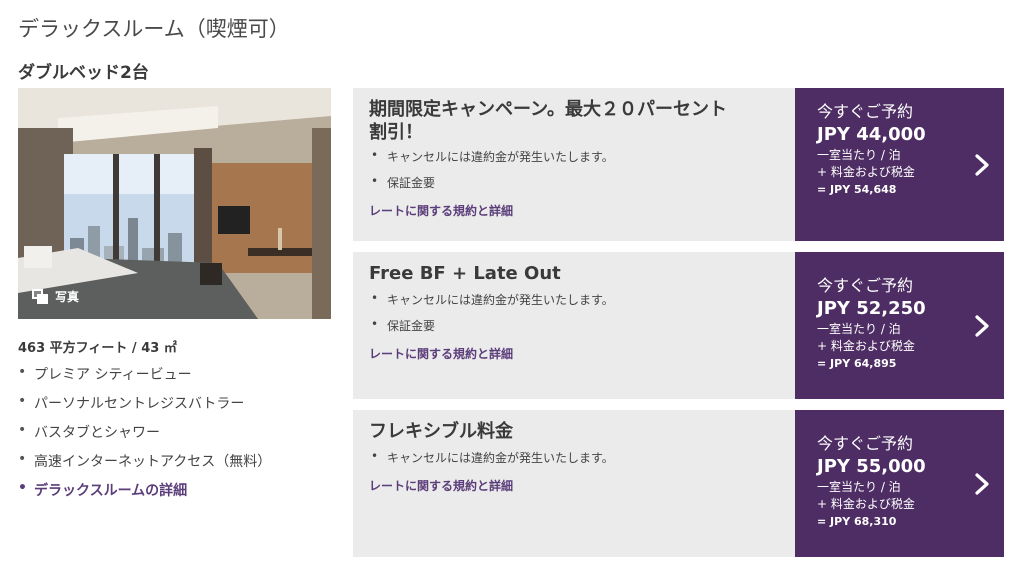 The width and height of the screenshot is (1024, 565). Describe the element at coordinates (145, 460) in the screenshot. I see `amenity-item: • 高速インターネットアクセス（無料）` at that location.